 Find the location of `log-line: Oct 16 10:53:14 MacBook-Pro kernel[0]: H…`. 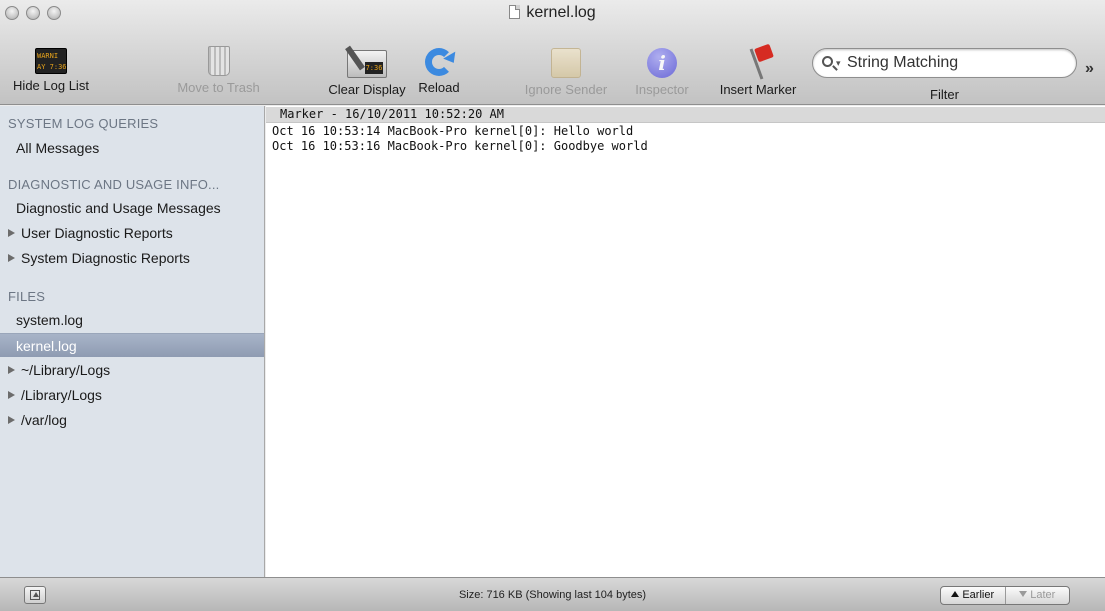

log-line: Oct 16 10:53:14 MacBook-Pro kernel[0]: H… is located at coordinates (453, 131).